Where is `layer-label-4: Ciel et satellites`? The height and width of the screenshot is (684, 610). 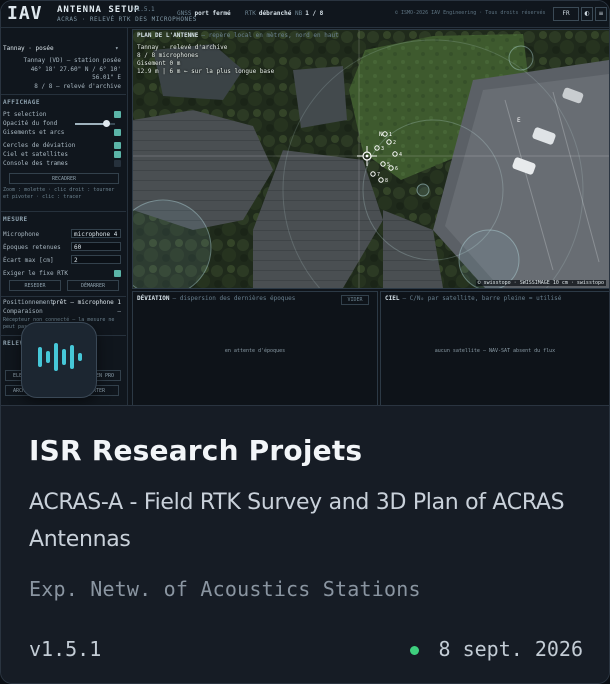
layer-label-4: Ciel et satellites is located at coordinates (36, 154).